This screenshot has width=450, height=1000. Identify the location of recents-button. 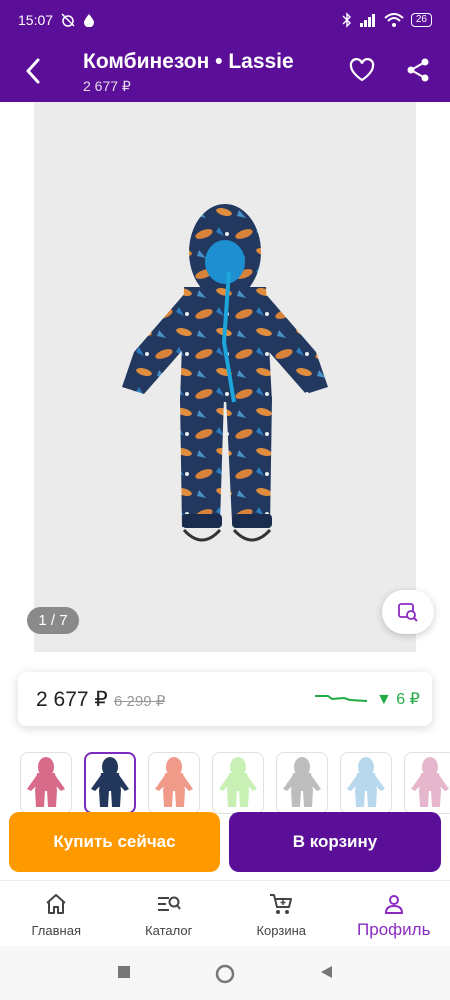
(124, 974).